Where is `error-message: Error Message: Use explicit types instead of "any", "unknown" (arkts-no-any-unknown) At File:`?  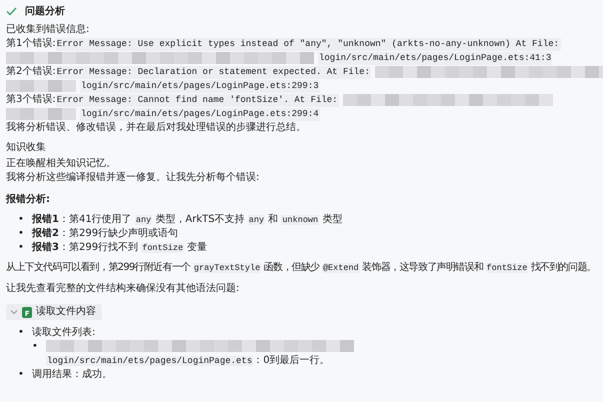 error-message: Error Message: Use explicit types instead of "any", "unknown" (arkts-no-any-unknown) At File: is located at coordinates (308, 44).